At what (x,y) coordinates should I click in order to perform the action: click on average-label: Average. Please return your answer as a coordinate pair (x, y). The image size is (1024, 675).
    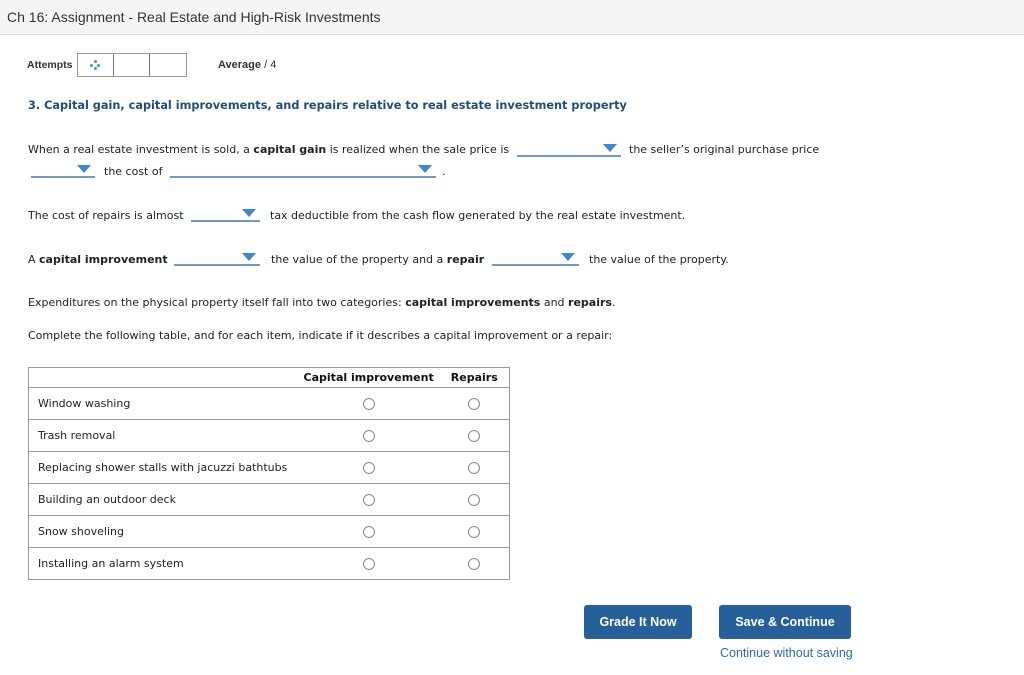
    Looking at the image, I should click on (240, 65).